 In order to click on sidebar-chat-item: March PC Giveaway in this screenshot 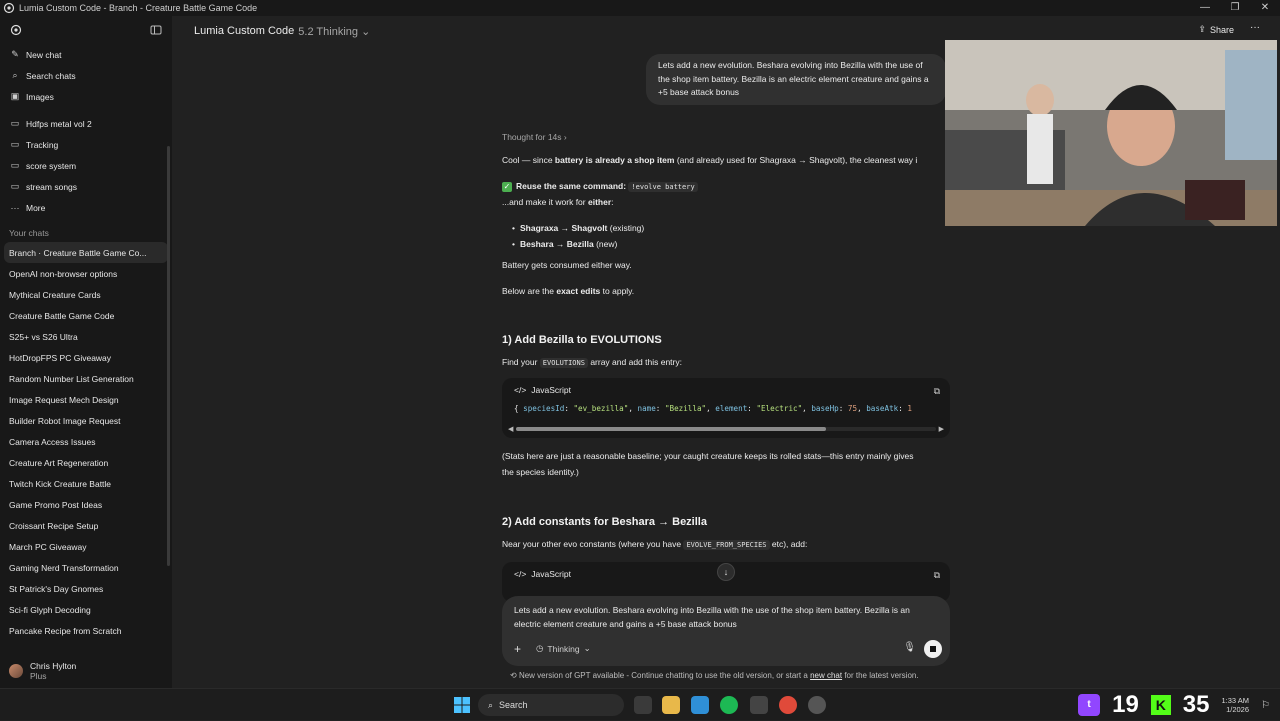, I will do `click(86, 546)`.